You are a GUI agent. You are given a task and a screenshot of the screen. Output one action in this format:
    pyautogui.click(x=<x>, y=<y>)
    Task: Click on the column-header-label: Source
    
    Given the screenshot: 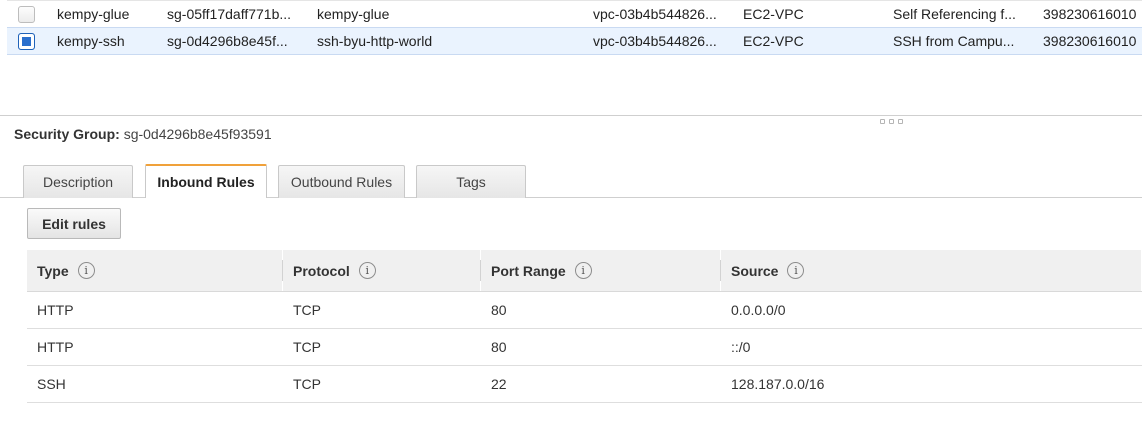 What is the action you would take?
    pyautogui.click(x=755, y=270)
    